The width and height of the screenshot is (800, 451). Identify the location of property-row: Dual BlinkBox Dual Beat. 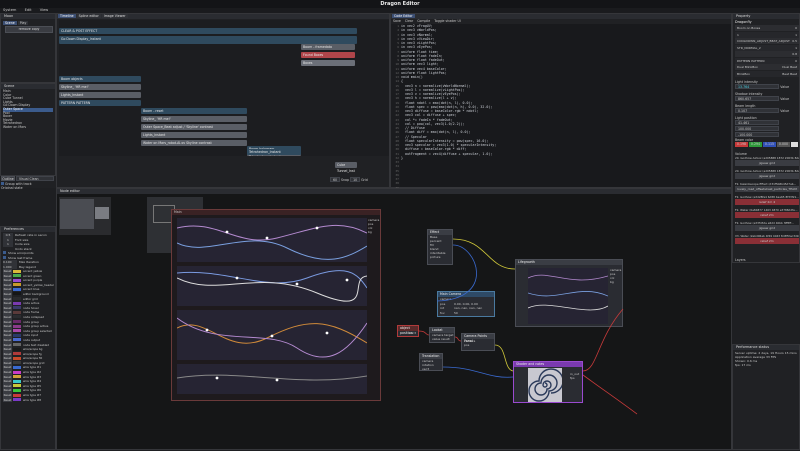
(767, 67).